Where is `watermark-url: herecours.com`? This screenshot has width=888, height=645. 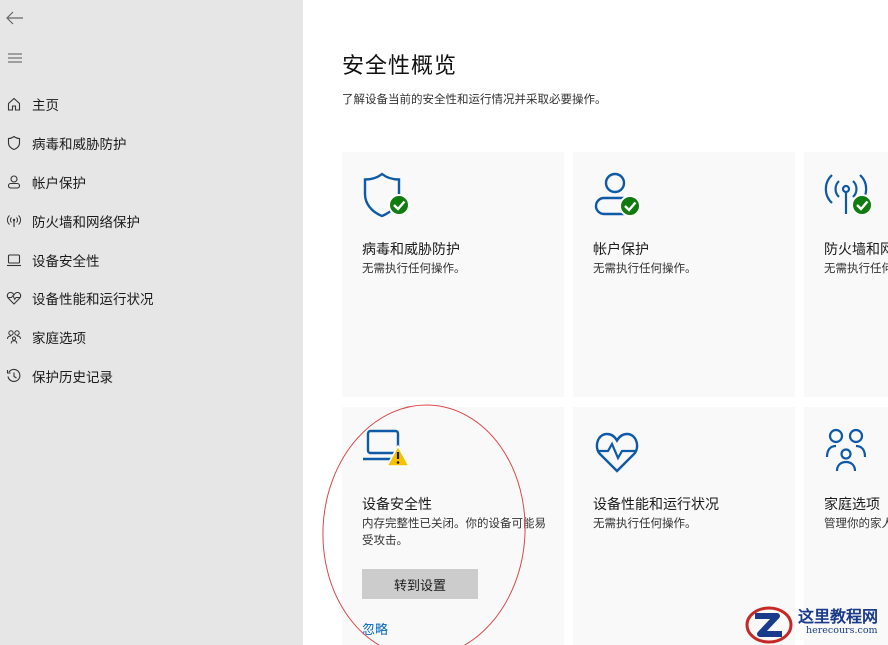
watermark-url: herecours.com is located at coordinates (842, 630).